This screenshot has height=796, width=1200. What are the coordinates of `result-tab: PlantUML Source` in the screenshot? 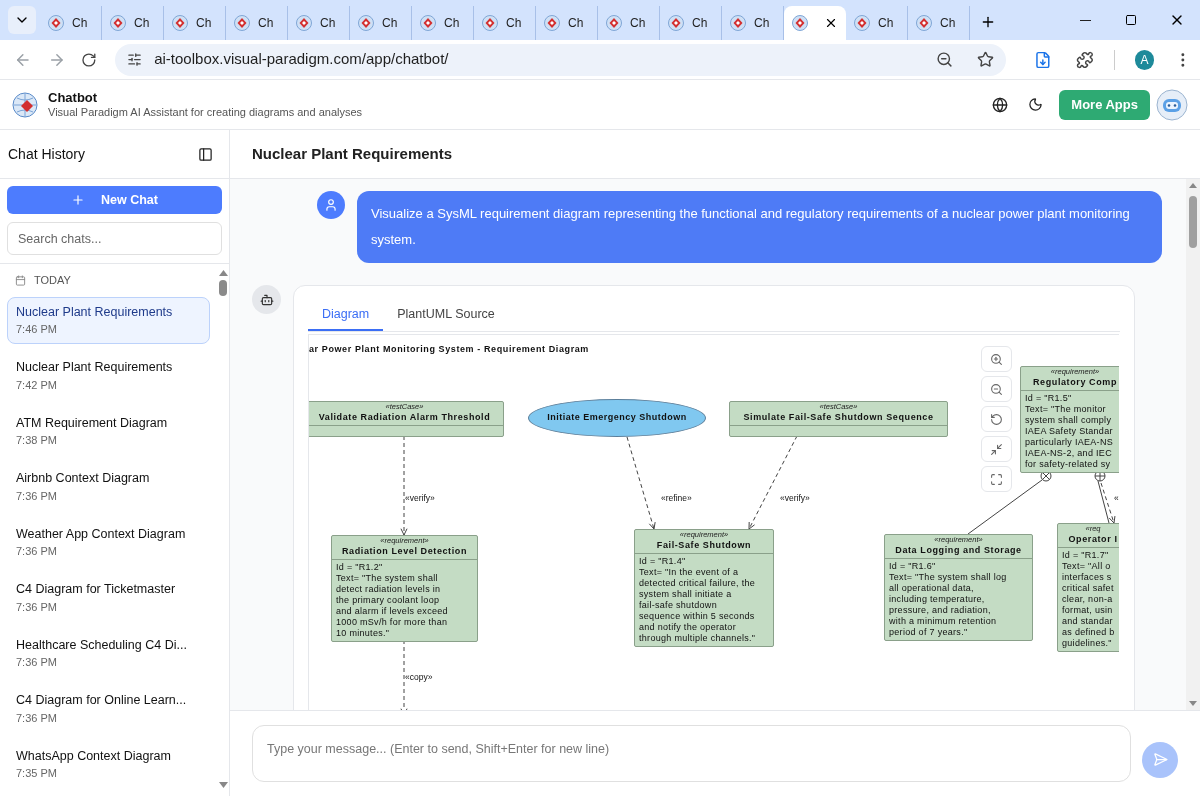 It's located at (446, 315).